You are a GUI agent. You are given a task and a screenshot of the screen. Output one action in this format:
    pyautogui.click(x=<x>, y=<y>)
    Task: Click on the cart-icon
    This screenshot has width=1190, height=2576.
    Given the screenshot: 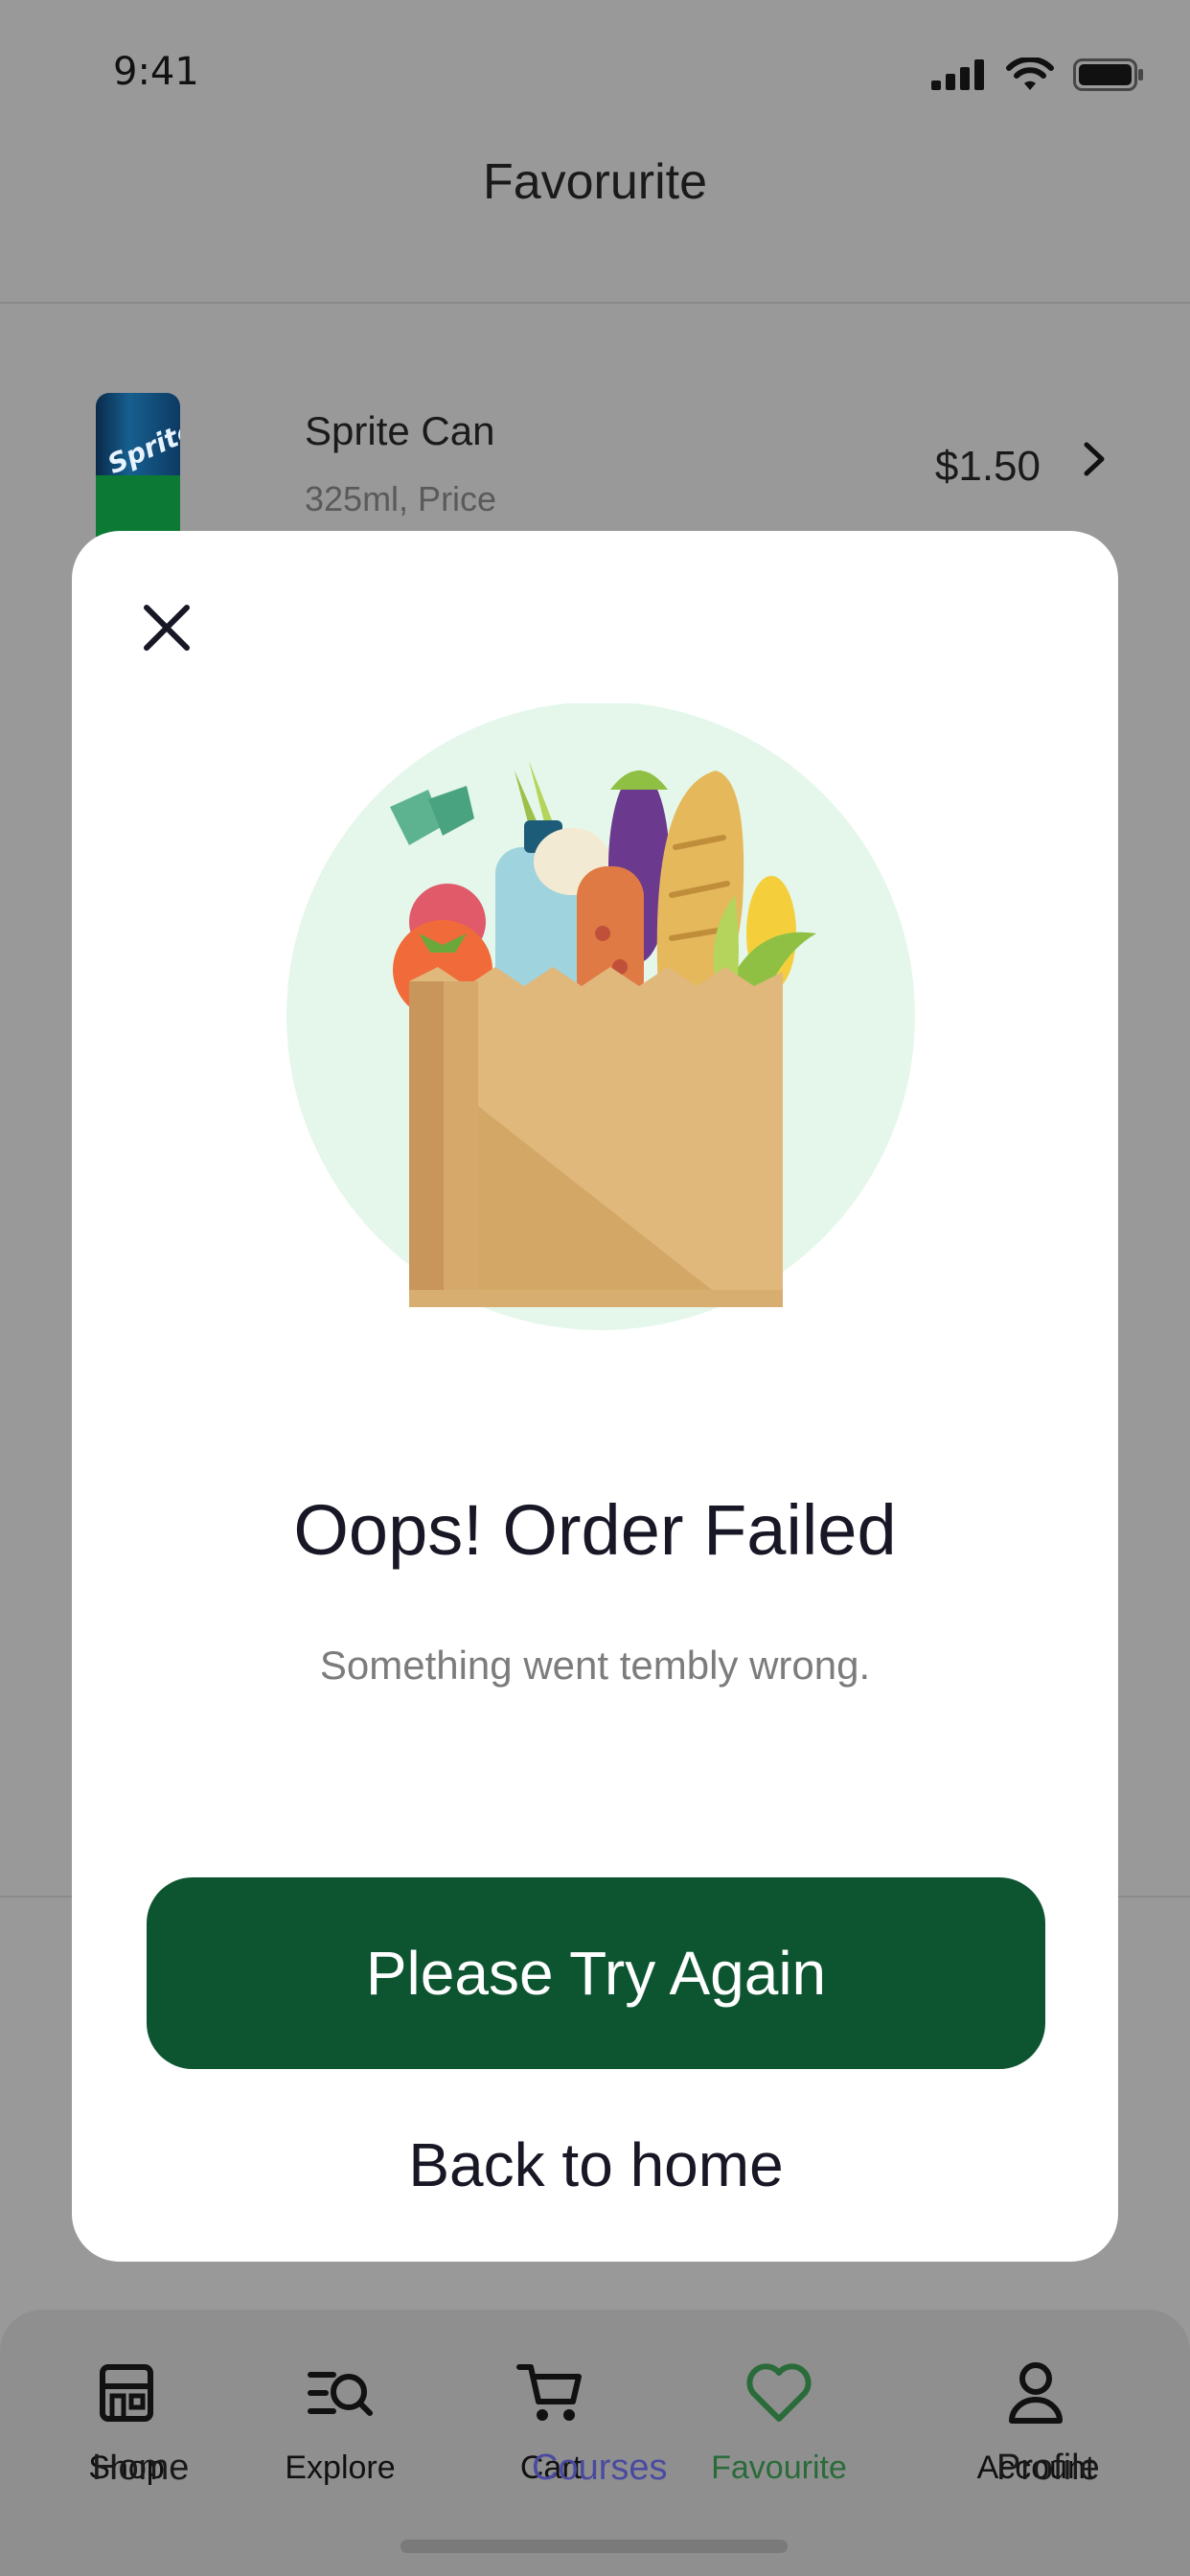 What is the action you would take?
    pyautogui.click(x=549, y=2392)
    